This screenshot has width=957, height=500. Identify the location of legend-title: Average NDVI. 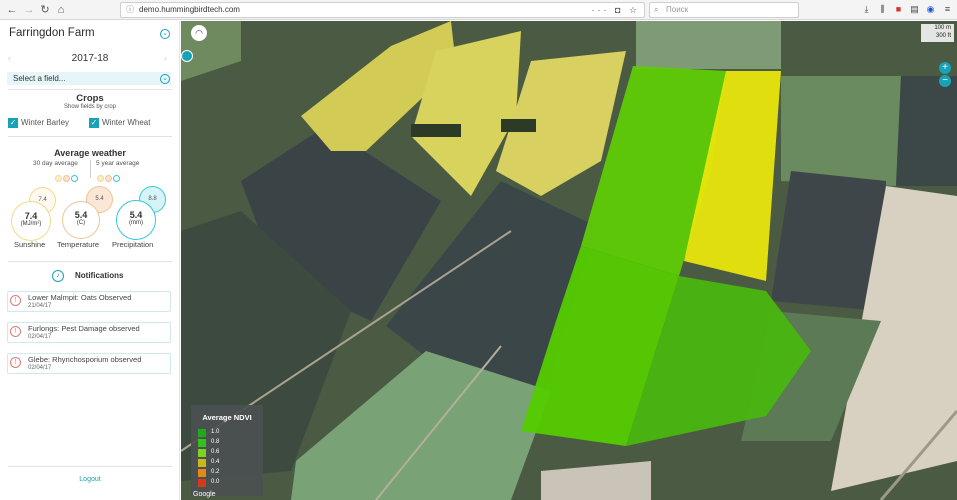
(227, 417).